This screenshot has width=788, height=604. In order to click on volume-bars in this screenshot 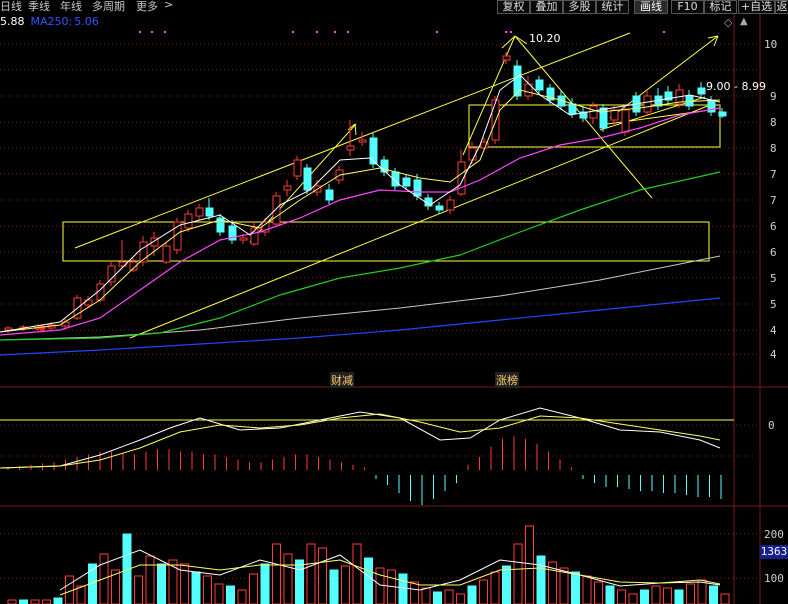, I will do `click(368, 564)`.